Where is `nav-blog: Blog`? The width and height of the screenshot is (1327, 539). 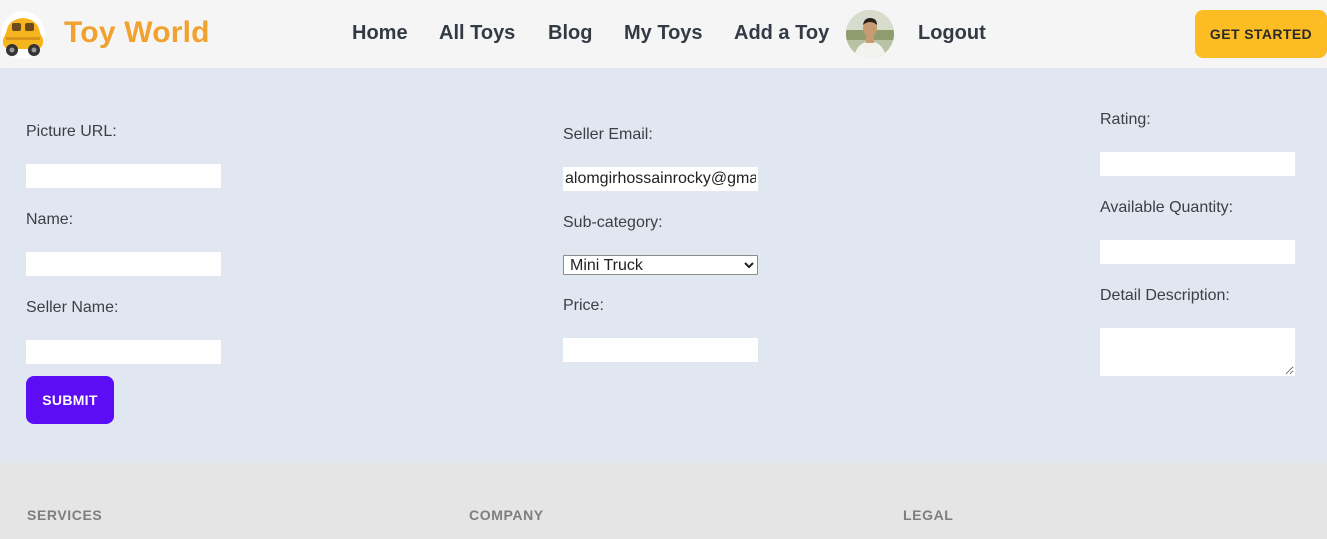 nav-blog: Blog is located at coordinates (570, 33).